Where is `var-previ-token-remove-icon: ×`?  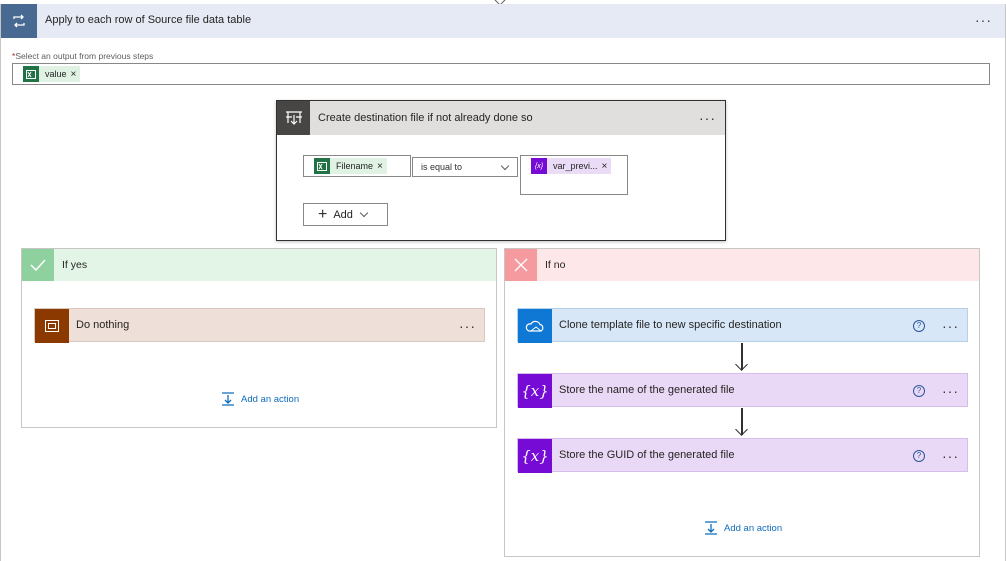
var-previ-token-remove-icon: × is located at coordinates (607, 166).